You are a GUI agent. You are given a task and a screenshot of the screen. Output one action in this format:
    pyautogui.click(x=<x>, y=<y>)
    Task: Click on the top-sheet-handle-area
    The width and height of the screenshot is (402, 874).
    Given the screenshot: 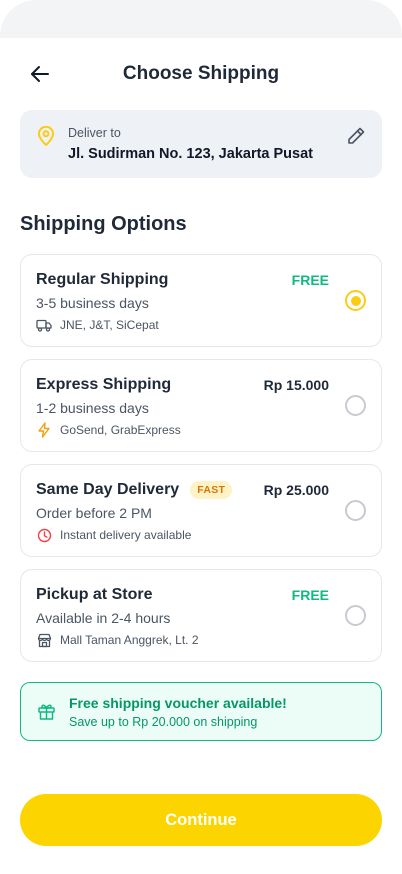 What is the action you would take?
    pyautogui.click(x=201, y=19)
    